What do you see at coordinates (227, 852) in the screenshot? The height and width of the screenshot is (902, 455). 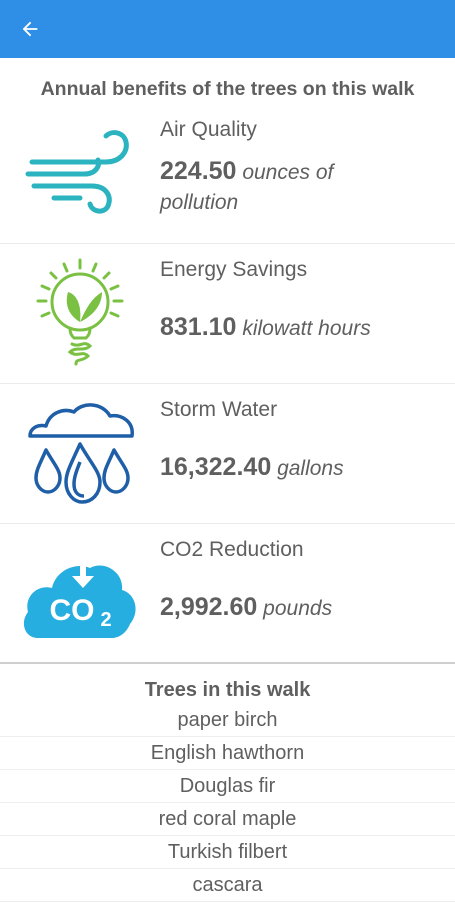 I see `tree-list-item: Turkish filbert` at bounding box center [227, 852].